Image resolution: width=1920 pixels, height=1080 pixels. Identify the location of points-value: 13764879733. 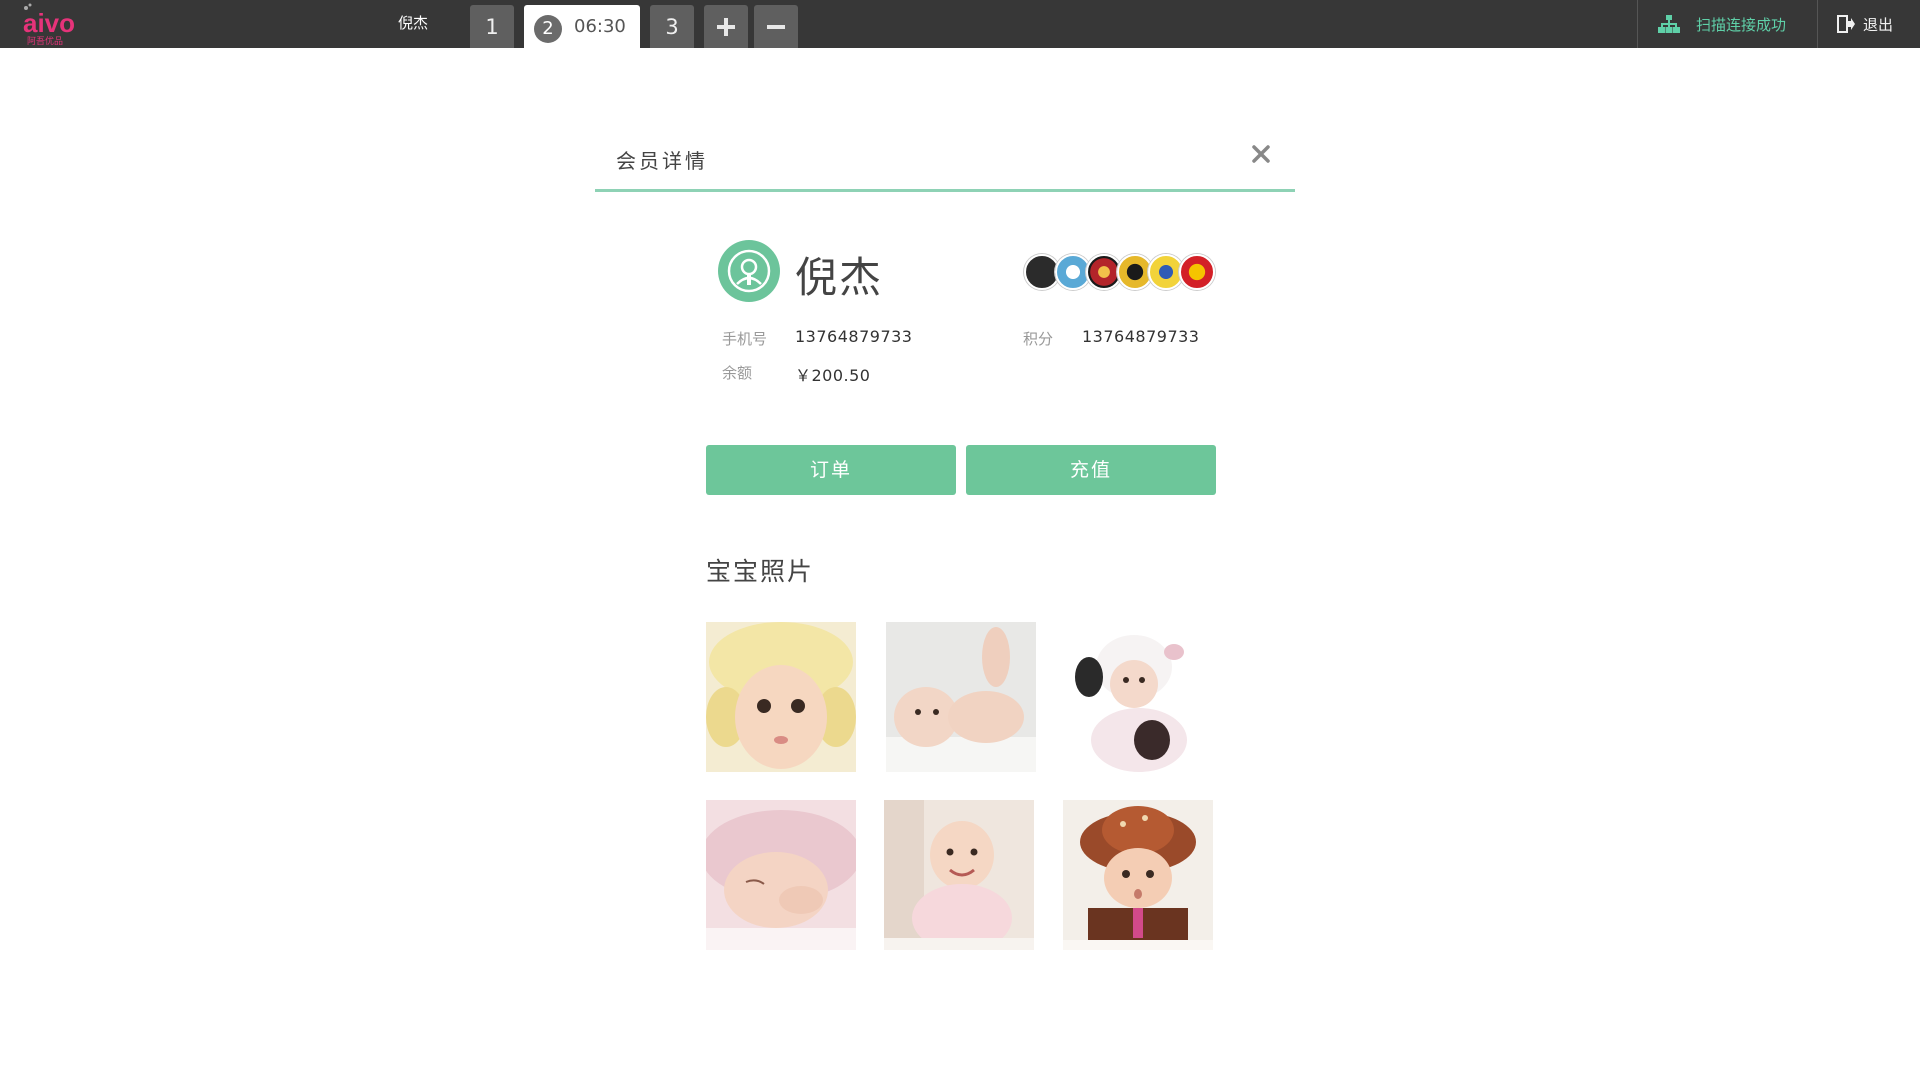
(1141, 336).